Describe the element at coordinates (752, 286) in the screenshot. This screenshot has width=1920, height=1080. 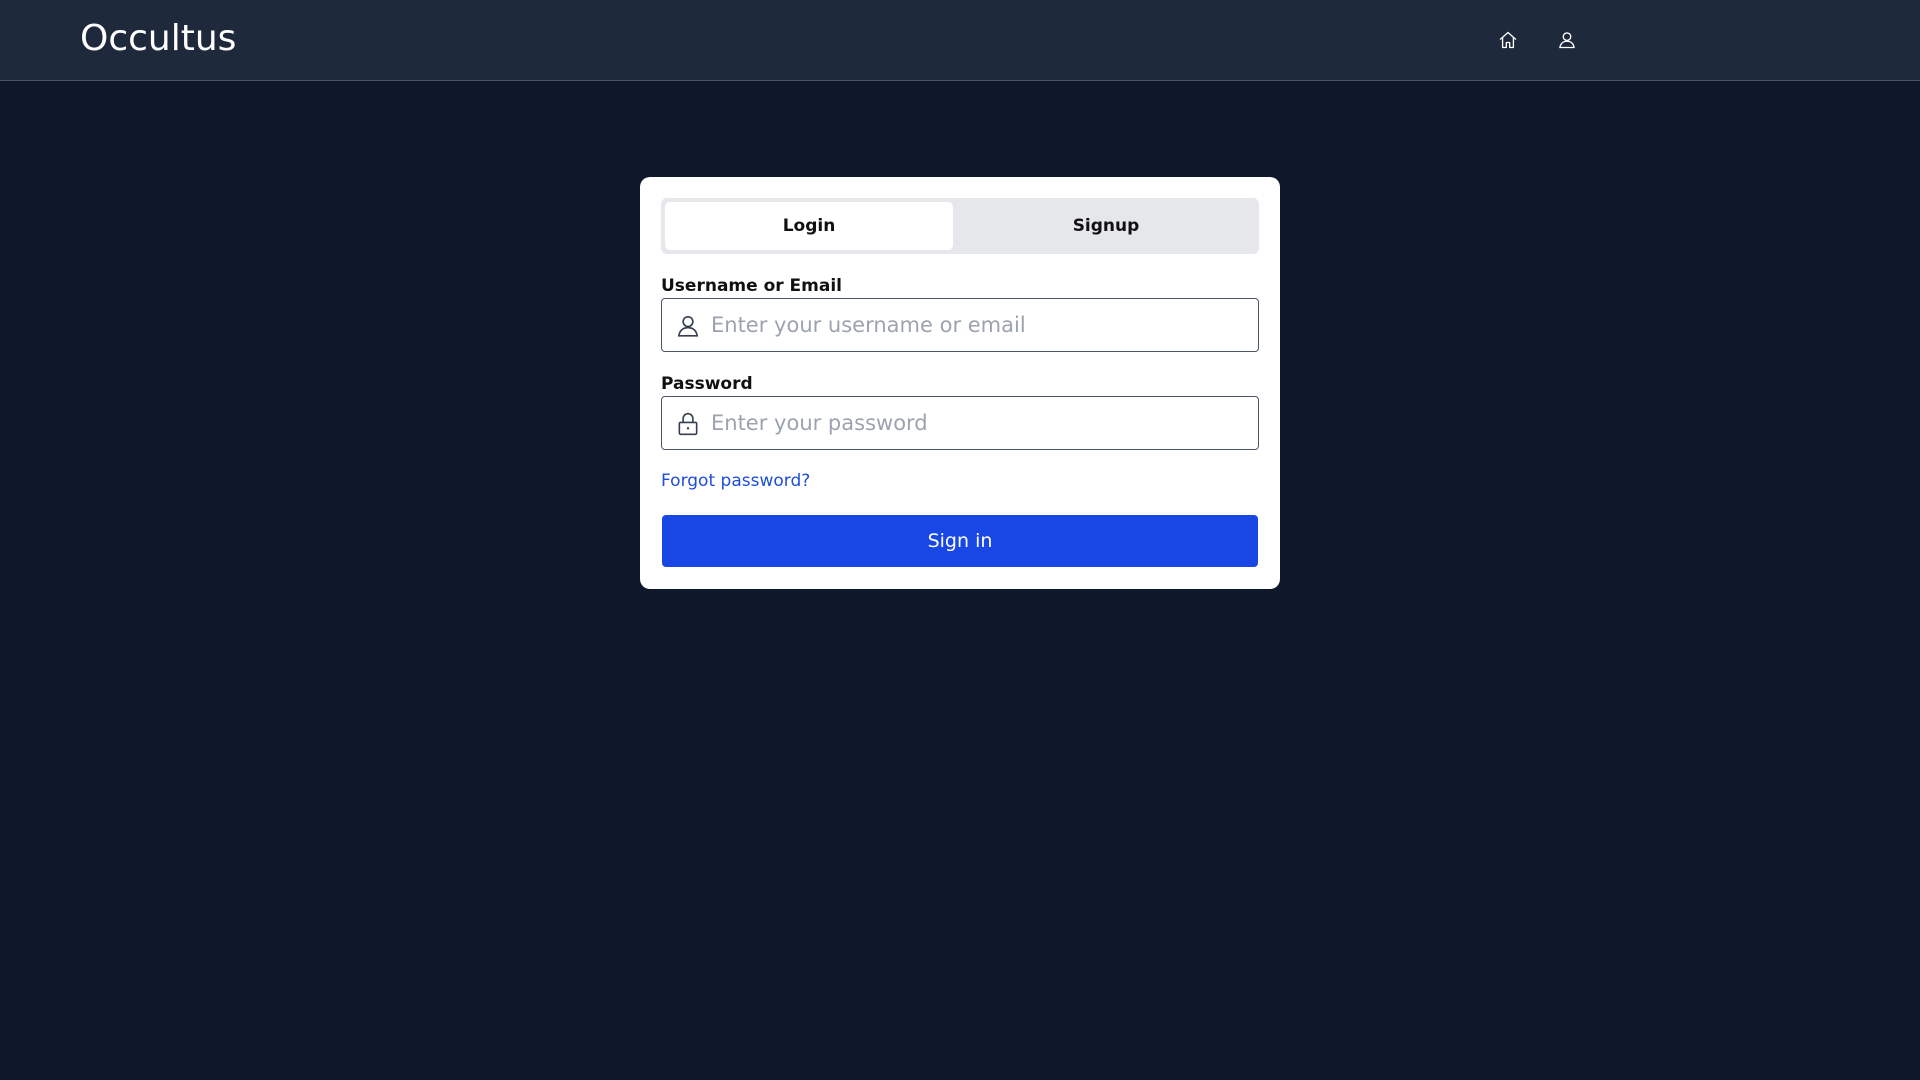
I see `username-label: Username or Email` at that location.